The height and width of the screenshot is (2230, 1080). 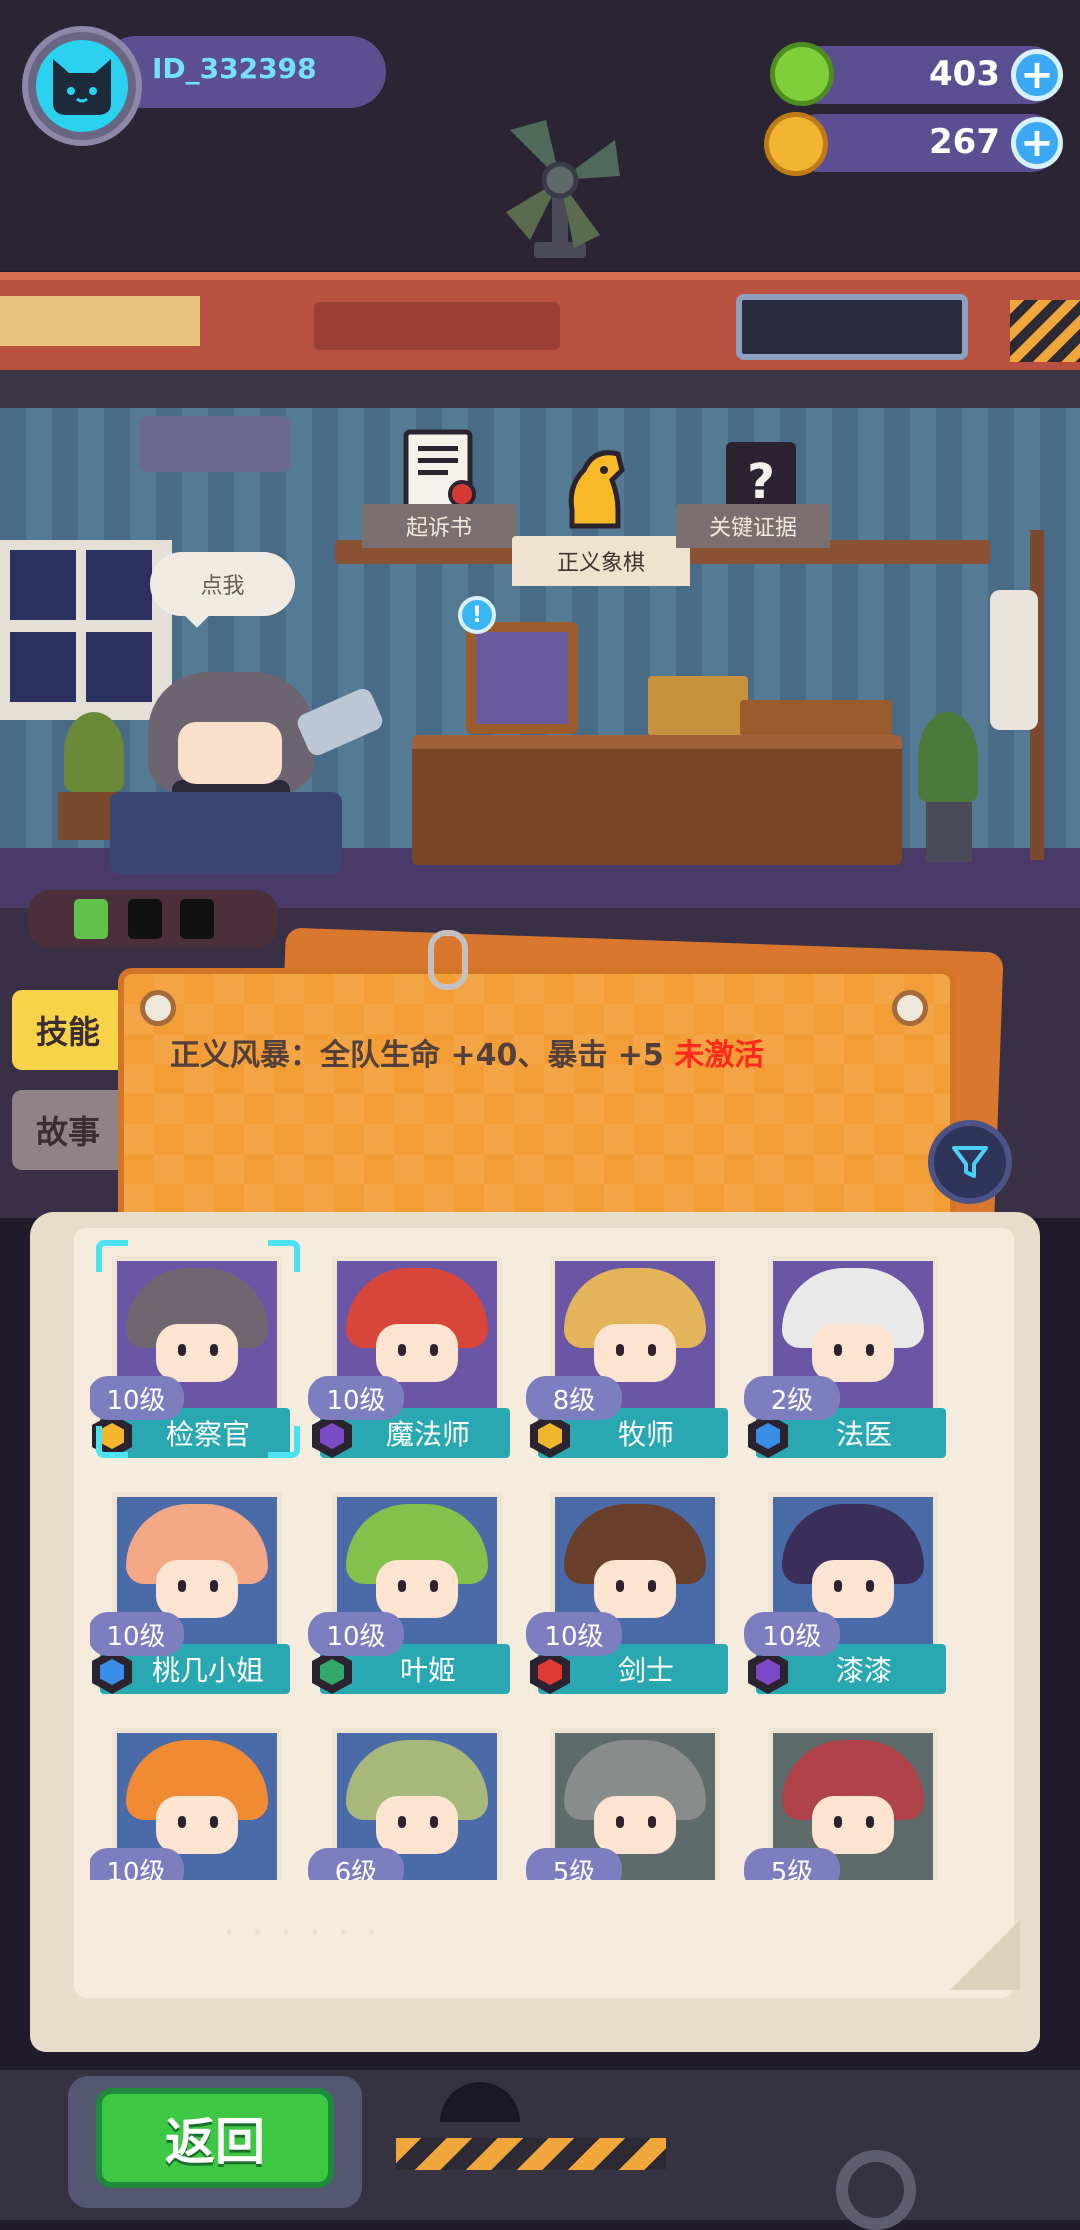 I want to click on character-card: 6级, so click(x=409, y=1796).